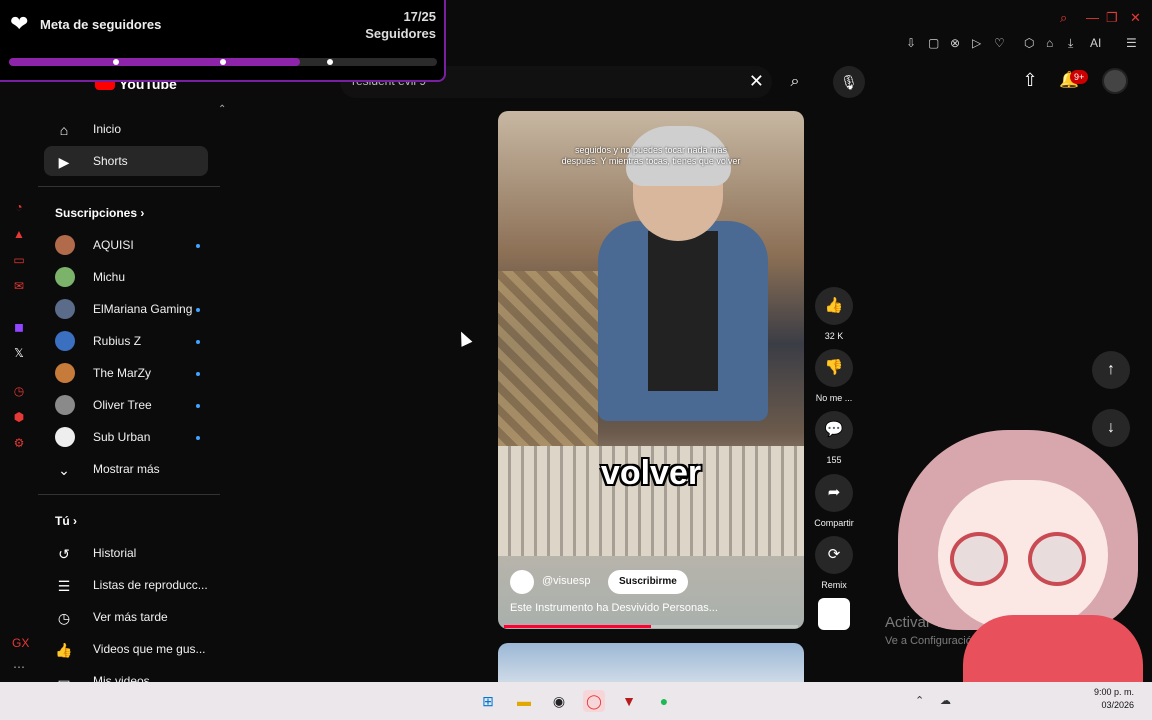 The image size is (1152, 720). What do you see at coordinates (1112, 18) in the screenshot?
I see `restore-icon: ❐` at bounding box center [1112, 18].